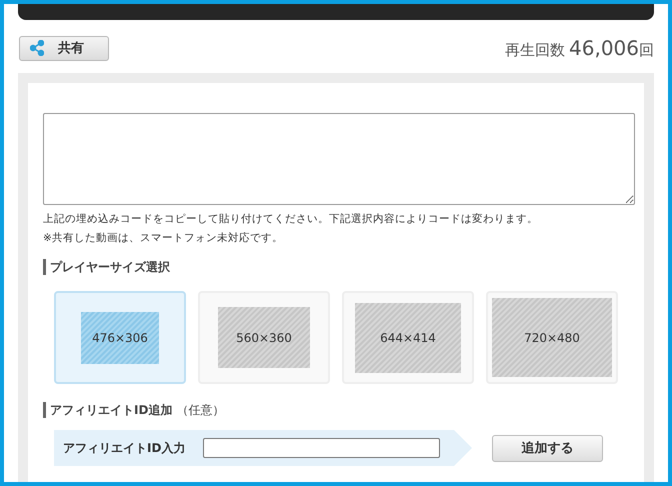  I want to click on share-icon, so click(37, 48).